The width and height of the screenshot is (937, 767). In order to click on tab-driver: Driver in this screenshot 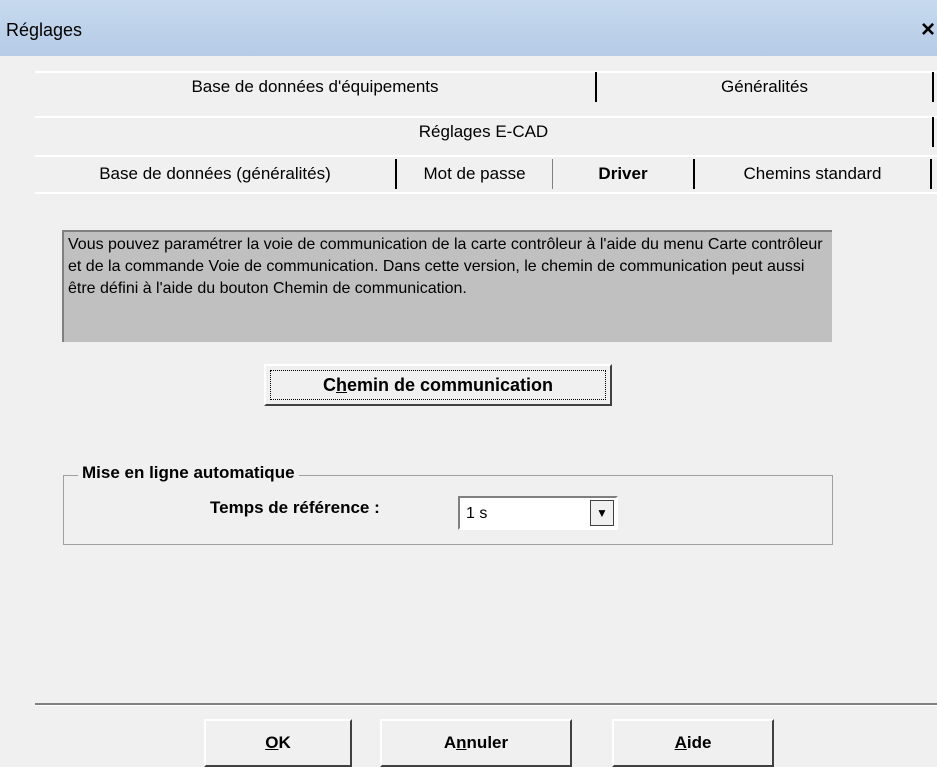, I will do `click(624, 174)`.